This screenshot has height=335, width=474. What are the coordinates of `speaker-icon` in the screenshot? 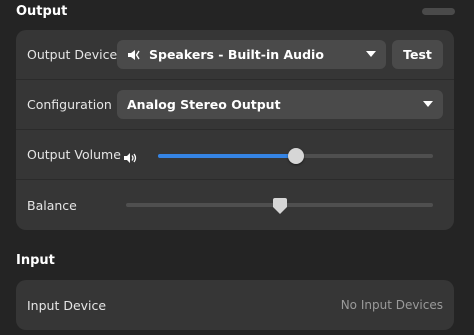 It's located at (134, 55).